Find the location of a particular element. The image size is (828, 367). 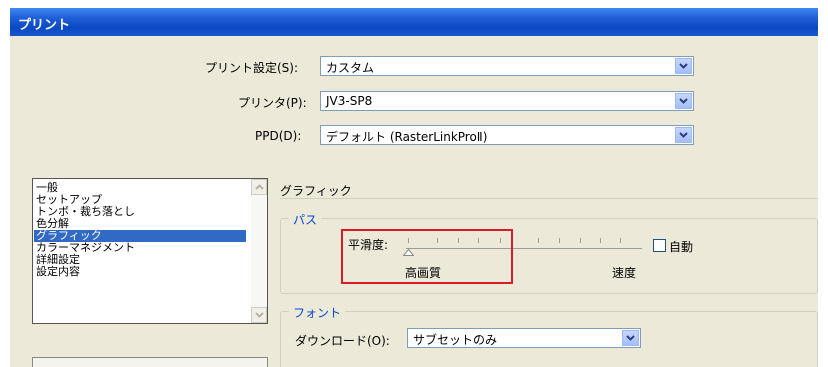

print-settings-label: プリント設定(S): is located at coordinates (252, 68).